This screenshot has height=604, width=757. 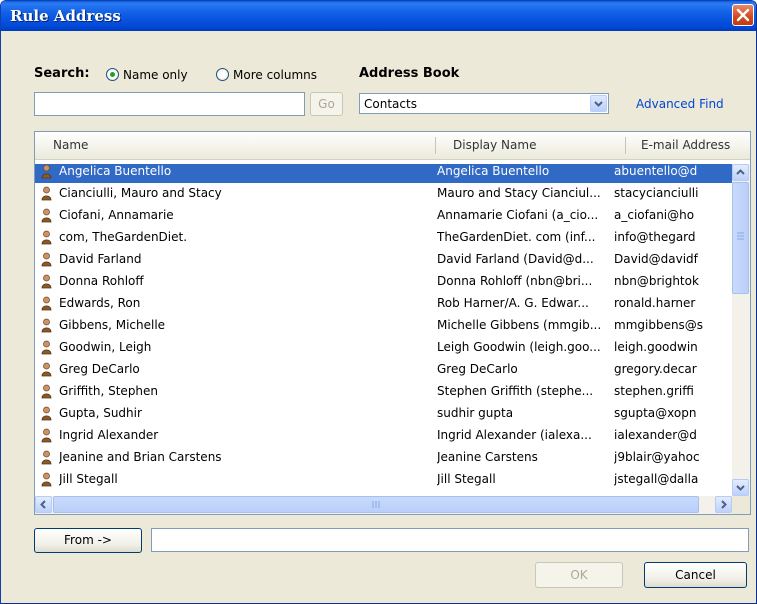 I want to click on title-bar: Rule Address, so click(x=378, y=16).